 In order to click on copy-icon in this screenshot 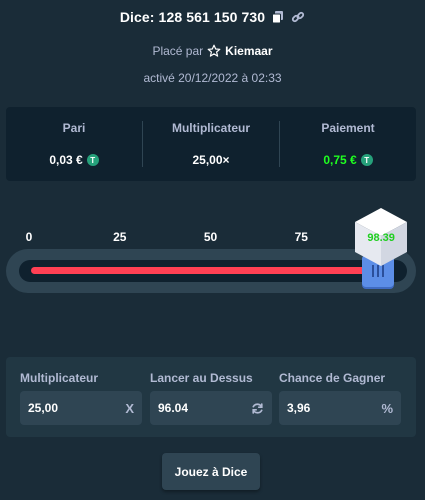, I will do `click(277, 17)`.